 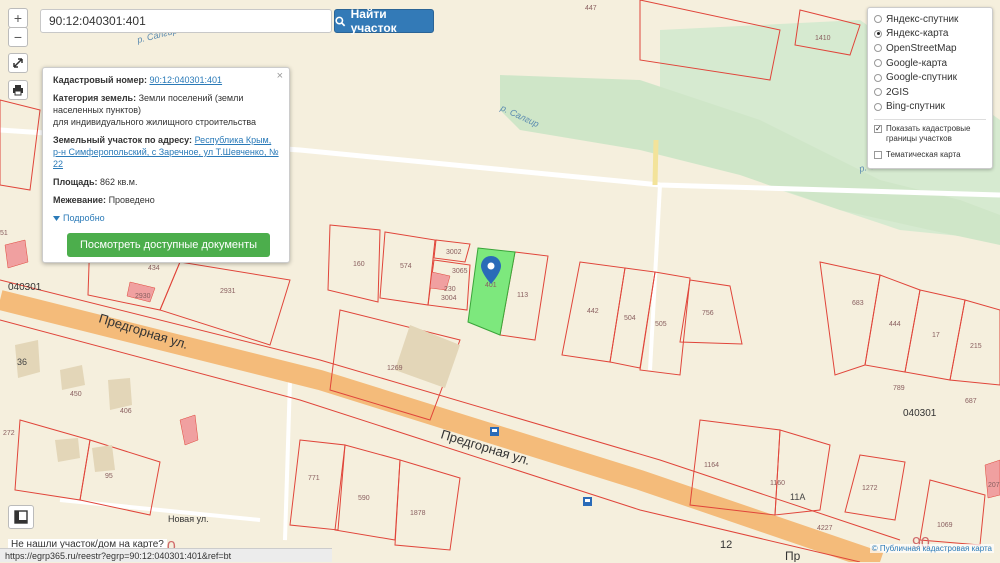 I want to click on search-icon, so click(x=340, y=21).